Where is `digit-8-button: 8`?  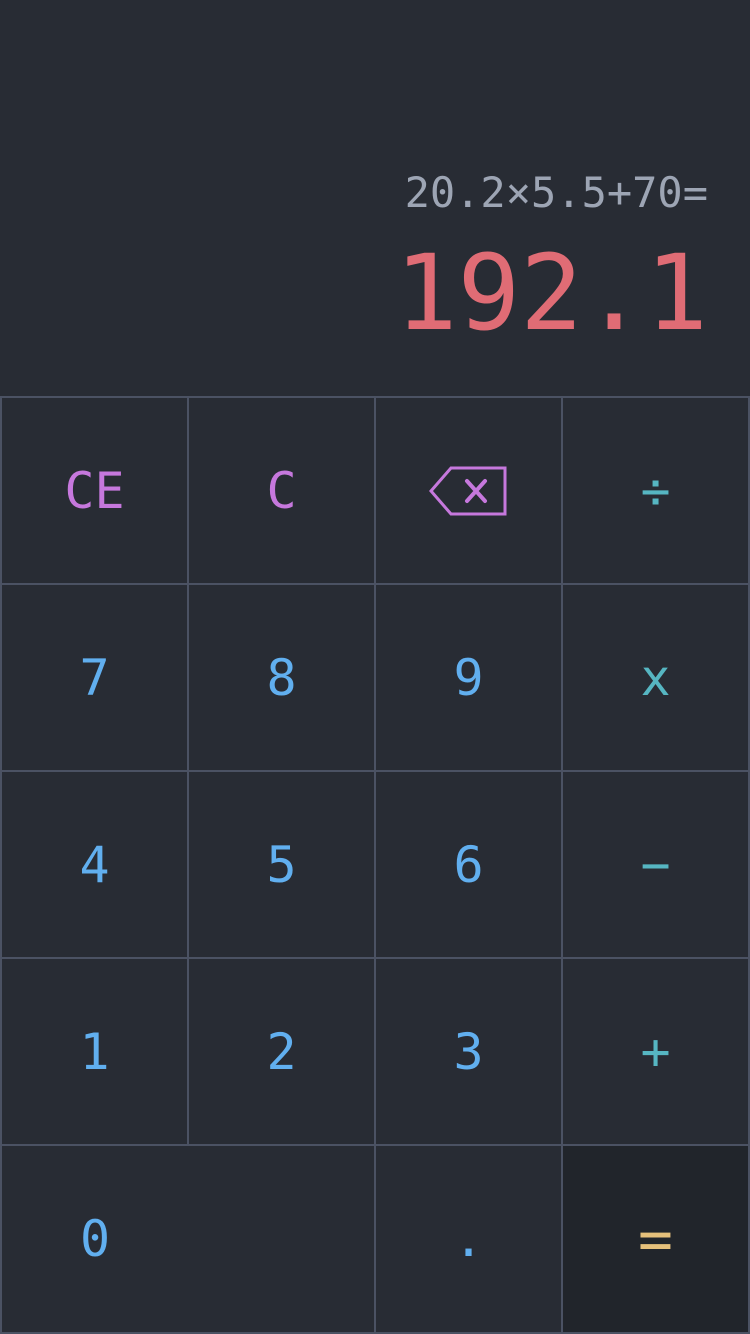
digit-8-button: 8 is located at coordinates (281, 677).